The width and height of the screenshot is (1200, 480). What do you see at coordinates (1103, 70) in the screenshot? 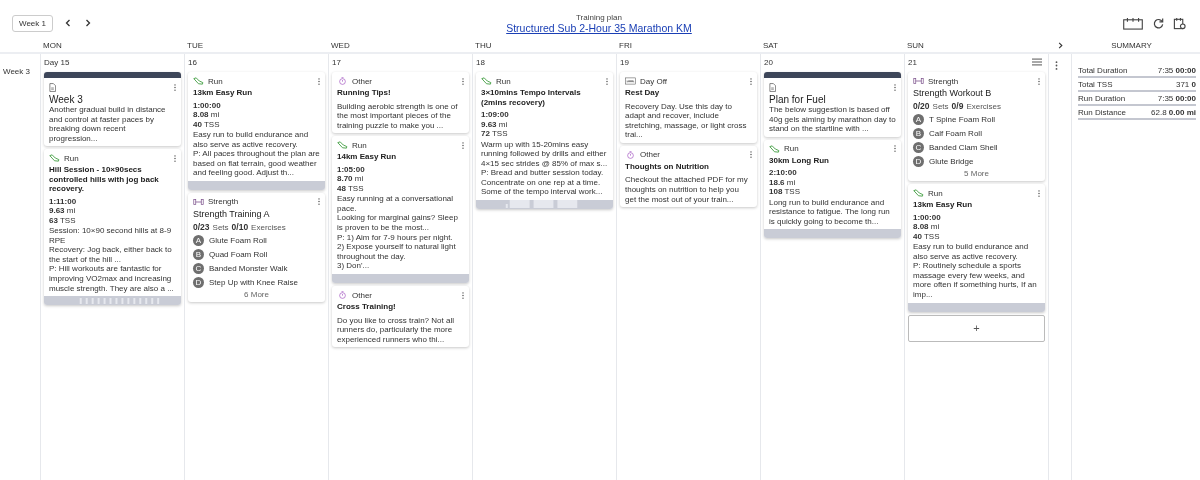
I see `summary-label: Total Duration` at bounding box center [1103, 70].